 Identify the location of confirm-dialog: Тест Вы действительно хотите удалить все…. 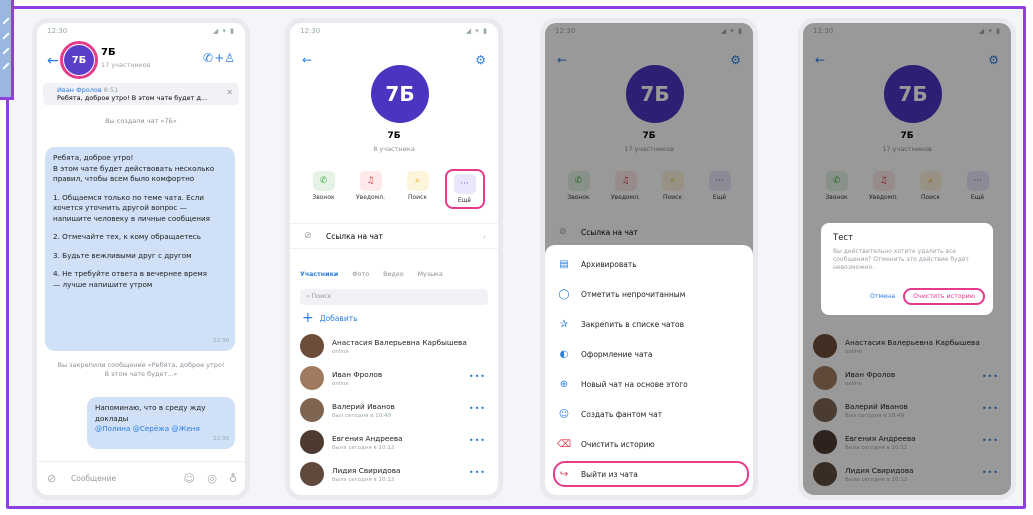
(907, 269).